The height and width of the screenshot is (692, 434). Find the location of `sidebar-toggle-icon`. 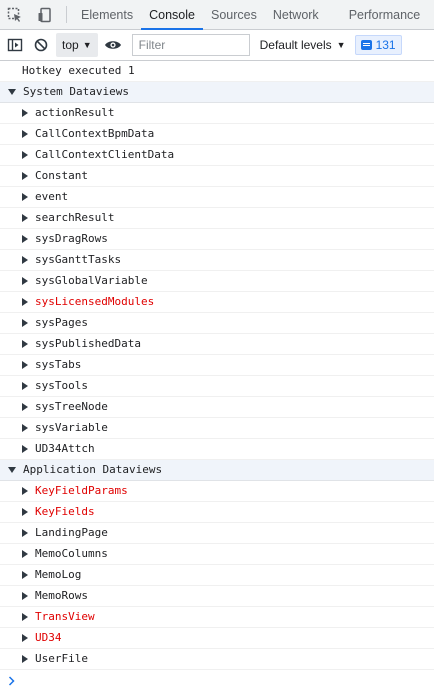

sidebar-toggle-icon is located at coordinates (15, 45).